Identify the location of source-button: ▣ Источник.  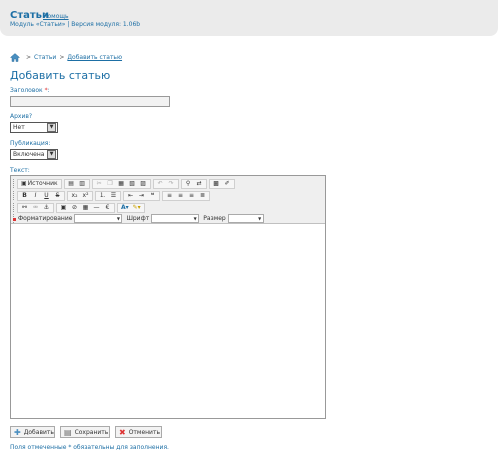
(39, 183).